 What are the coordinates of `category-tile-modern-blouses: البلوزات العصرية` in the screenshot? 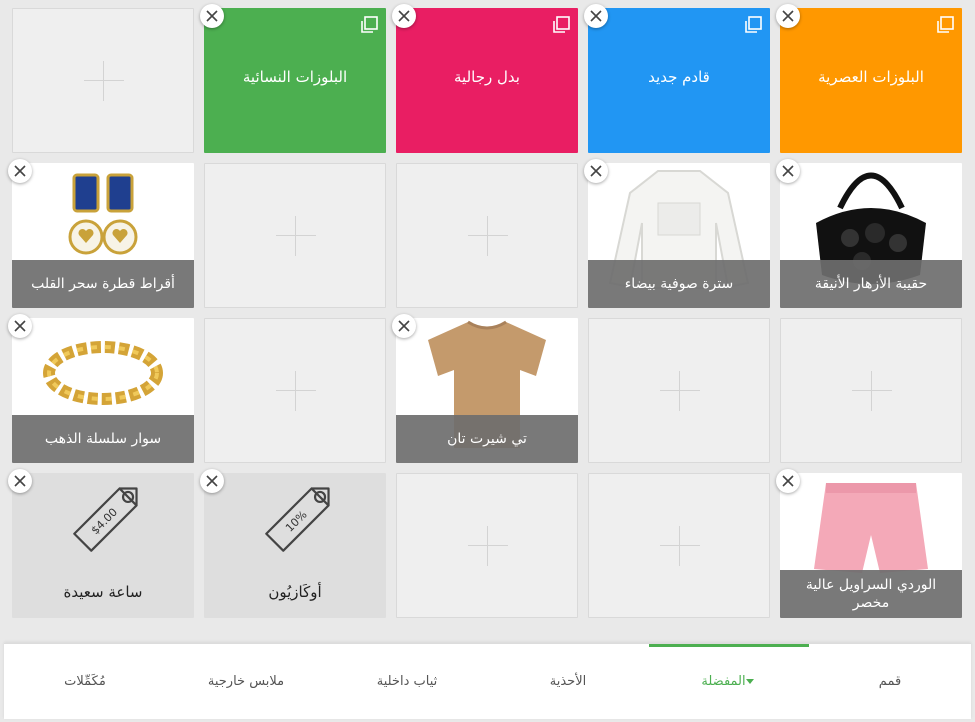 It's located at (871, 80).